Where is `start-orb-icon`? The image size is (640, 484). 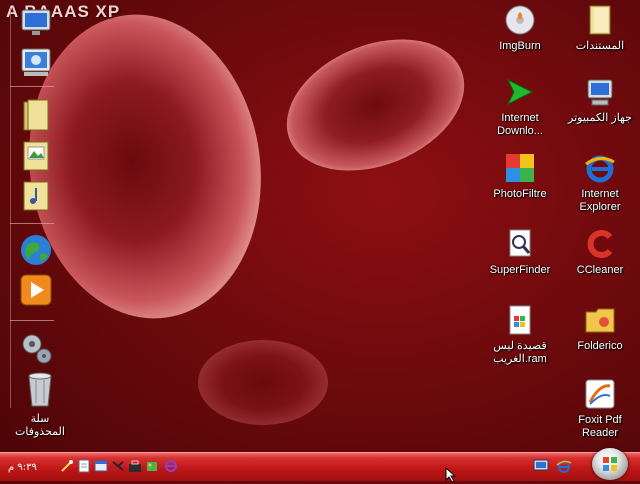
start-orb-icon is located at coordinates (610, 464).